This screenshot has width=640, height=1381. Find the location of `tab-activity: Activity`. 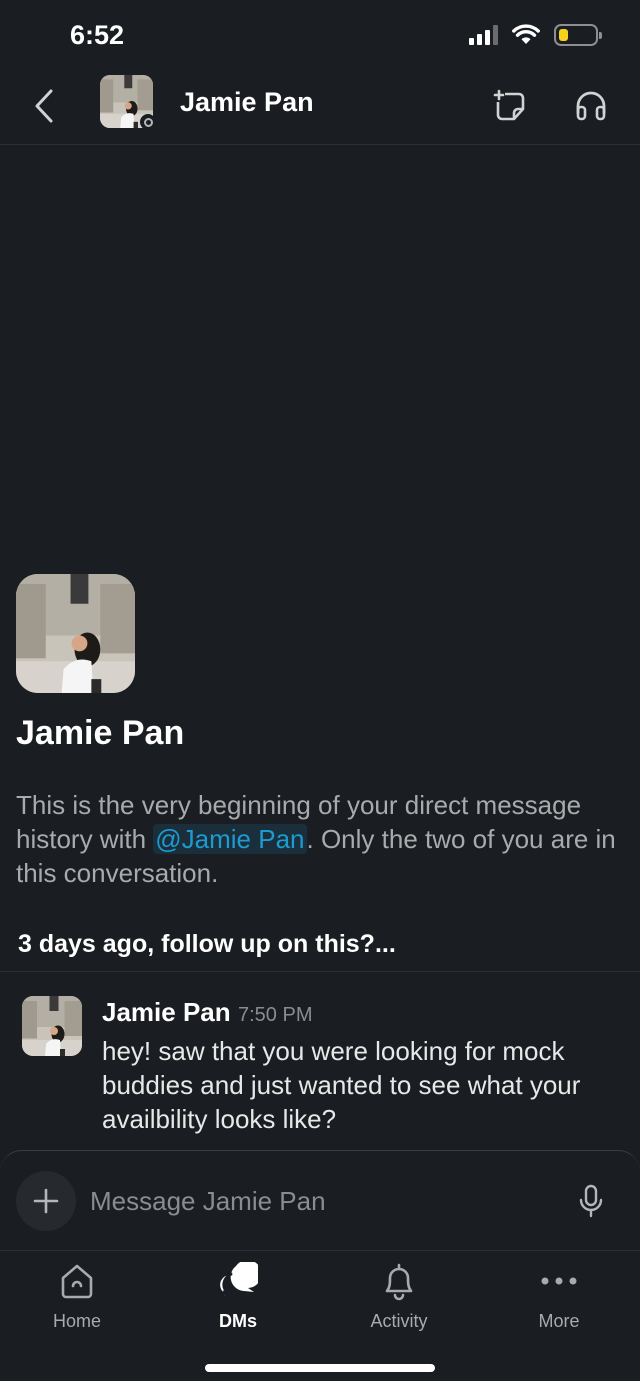

tab-activity: Activity is located at coordinates (399, 1299).